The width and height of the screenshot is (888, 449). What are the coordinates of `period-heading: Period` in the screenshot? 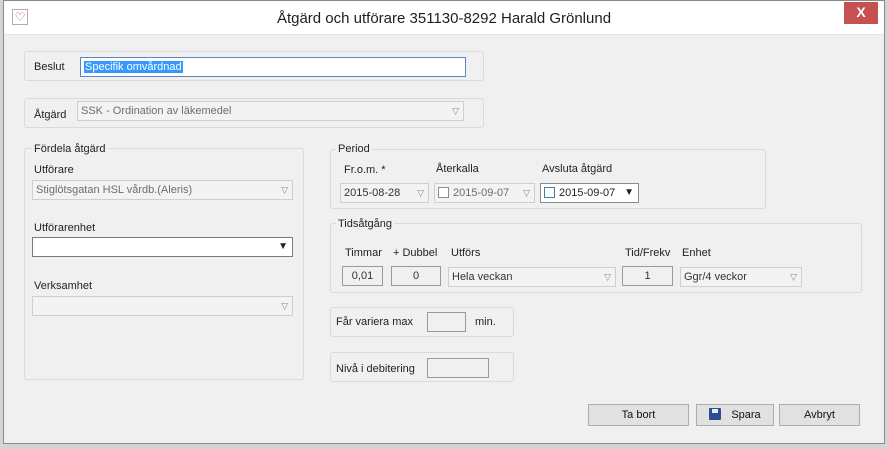 It's located at (354, 149).